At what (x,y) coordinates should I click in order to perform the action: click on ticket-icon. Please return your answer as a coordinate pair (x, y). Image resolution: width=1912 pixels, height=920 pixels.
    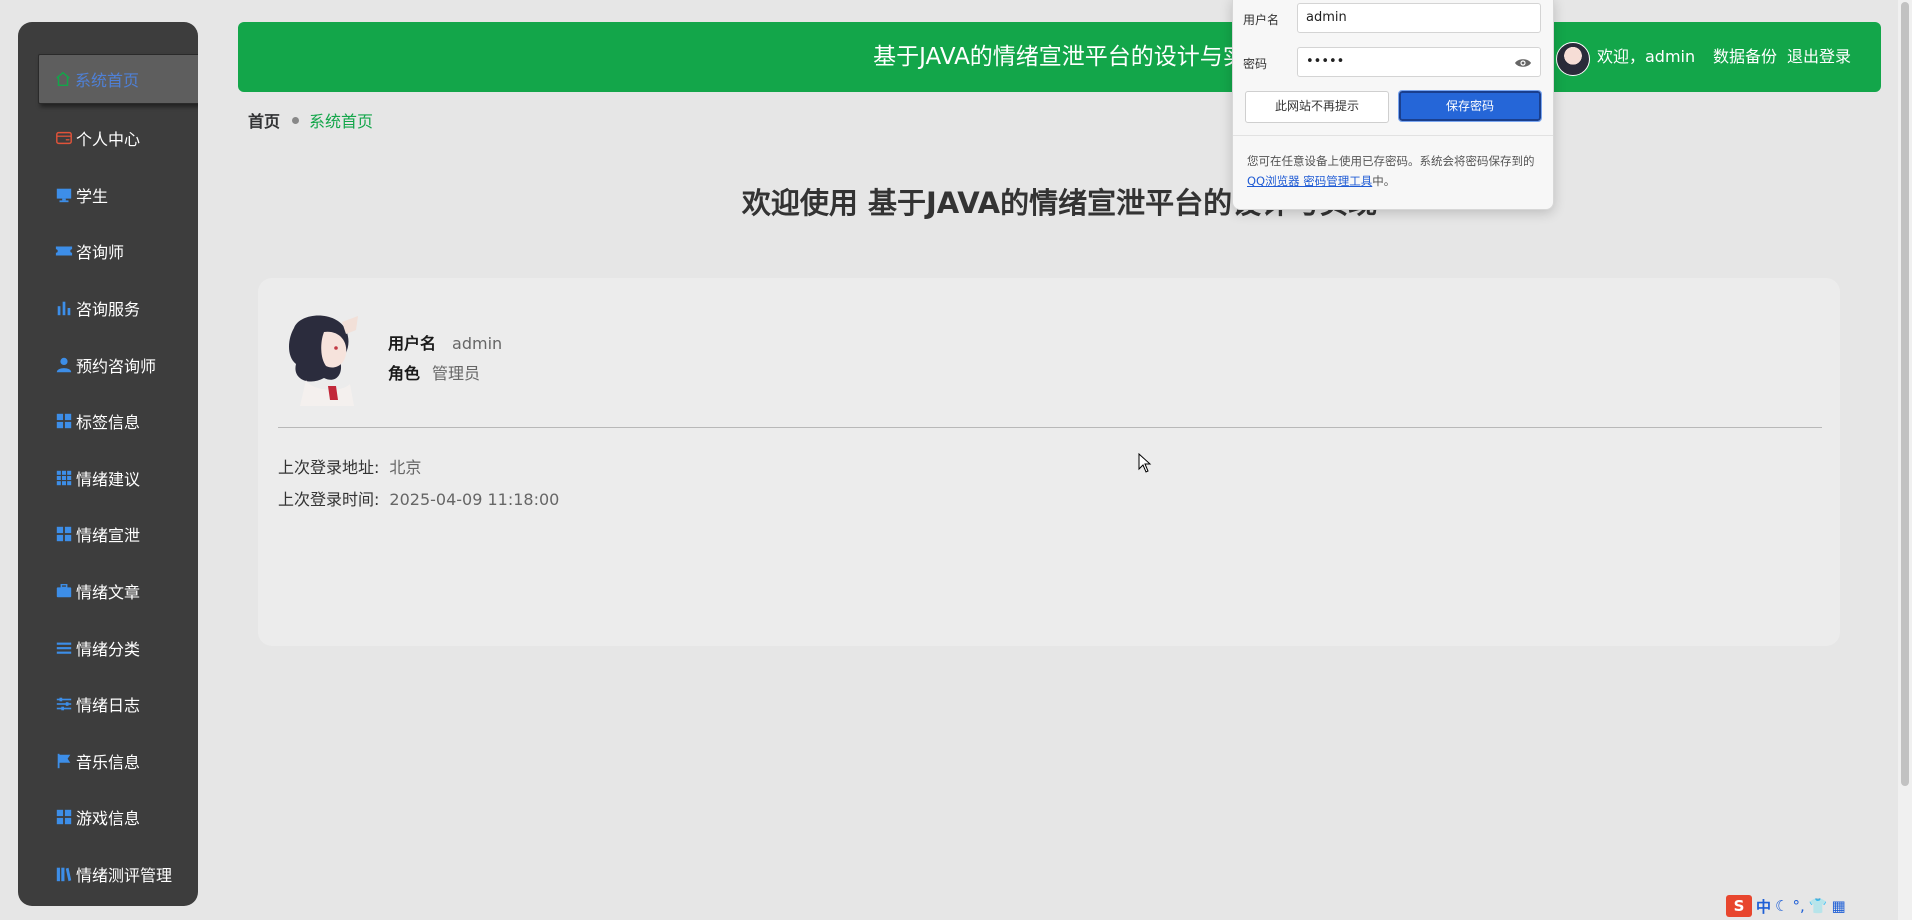
    Looking at the image, I should click on (64, 251).